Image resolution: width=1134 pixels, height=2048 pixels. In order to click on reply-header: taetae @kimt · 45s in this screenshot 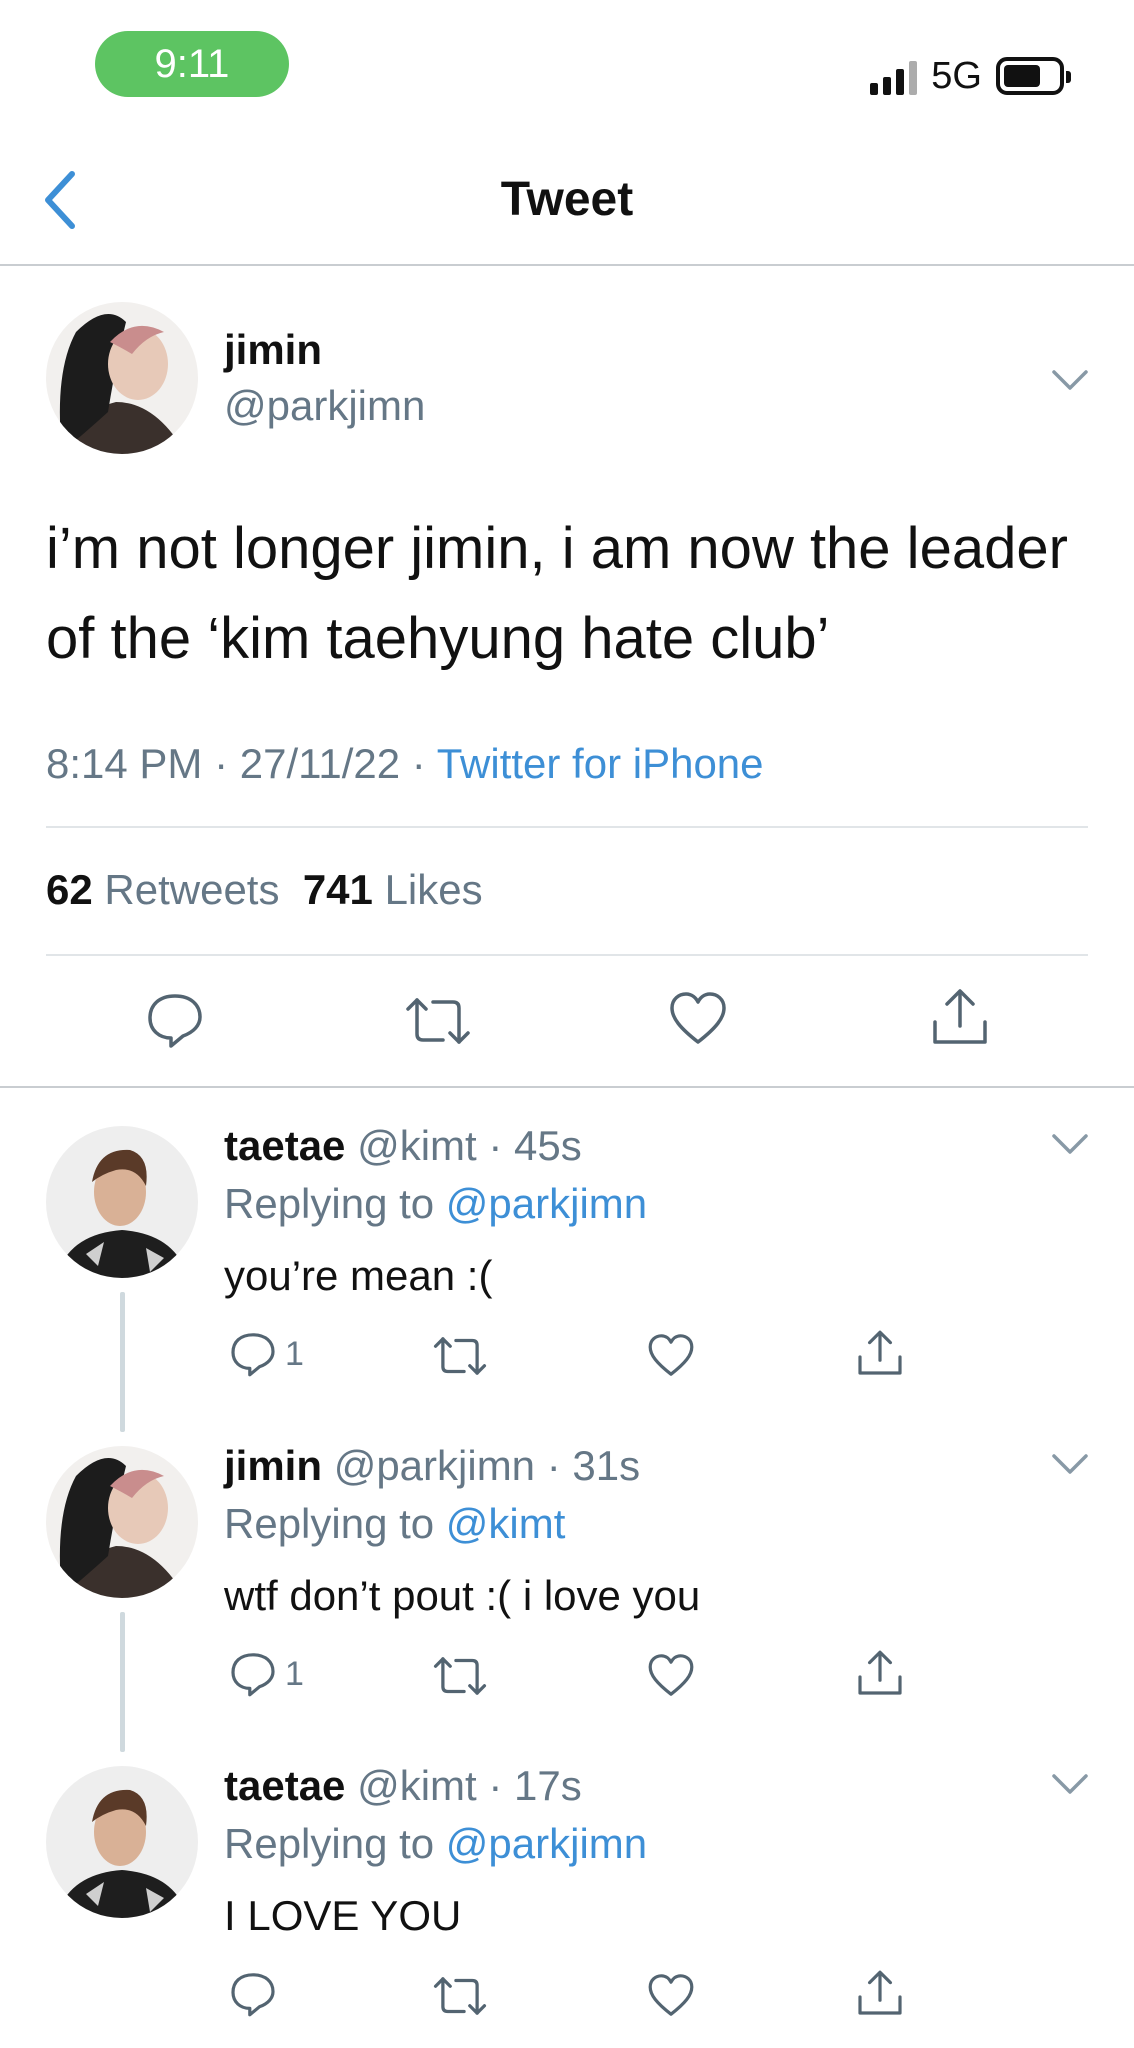, I will do `click(403, 1146)`.